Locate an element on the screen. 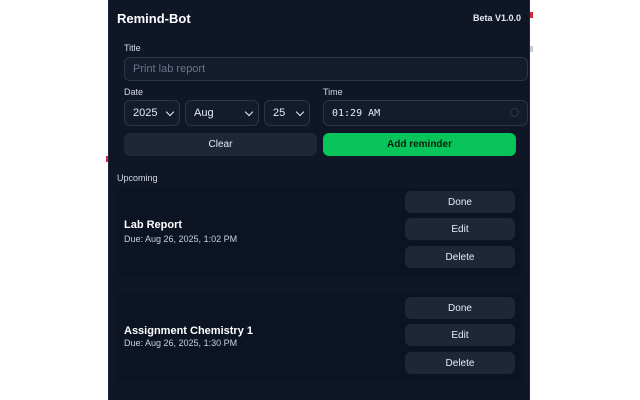 This screenshot has height=400, width=640. add-reminder-button: Add reminder is located at coordinates (419, 144).